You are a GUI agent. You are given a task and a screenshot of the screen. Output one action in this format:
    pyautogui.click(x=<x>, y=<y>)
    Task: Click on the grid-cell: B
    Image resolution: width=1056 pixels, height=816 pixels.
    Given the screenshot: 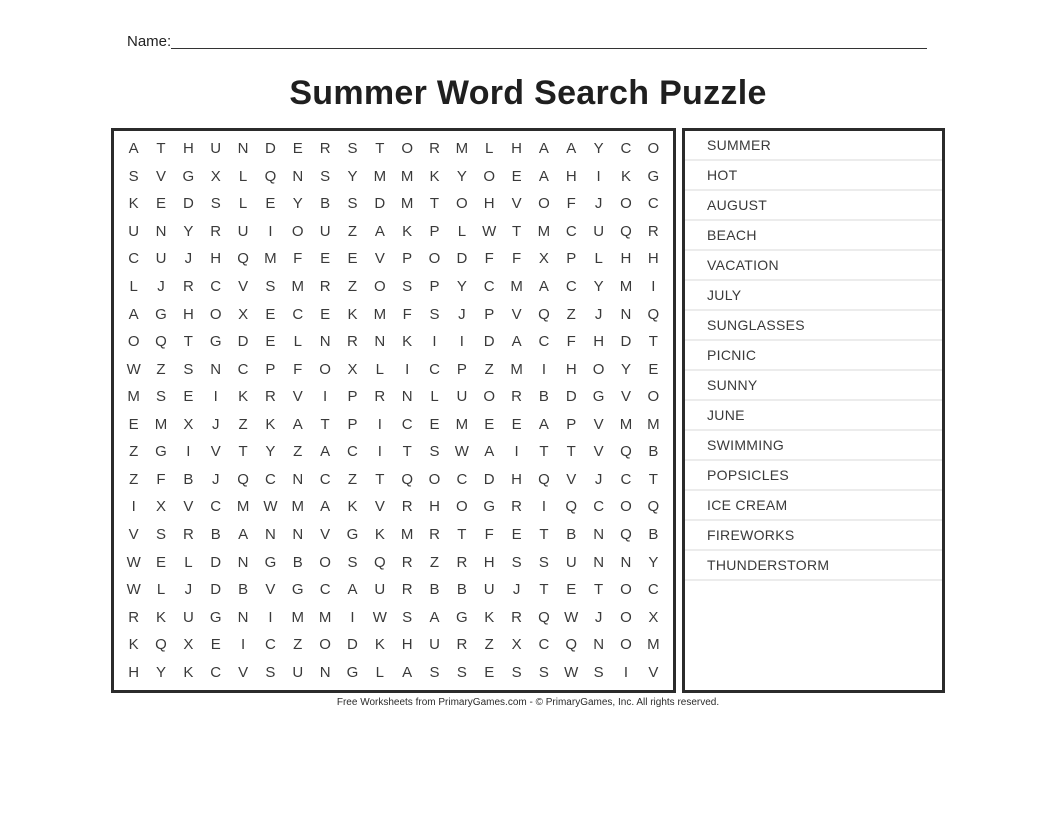 What is the action you would take?
    pyautogui.click(x=653, y=535)
    